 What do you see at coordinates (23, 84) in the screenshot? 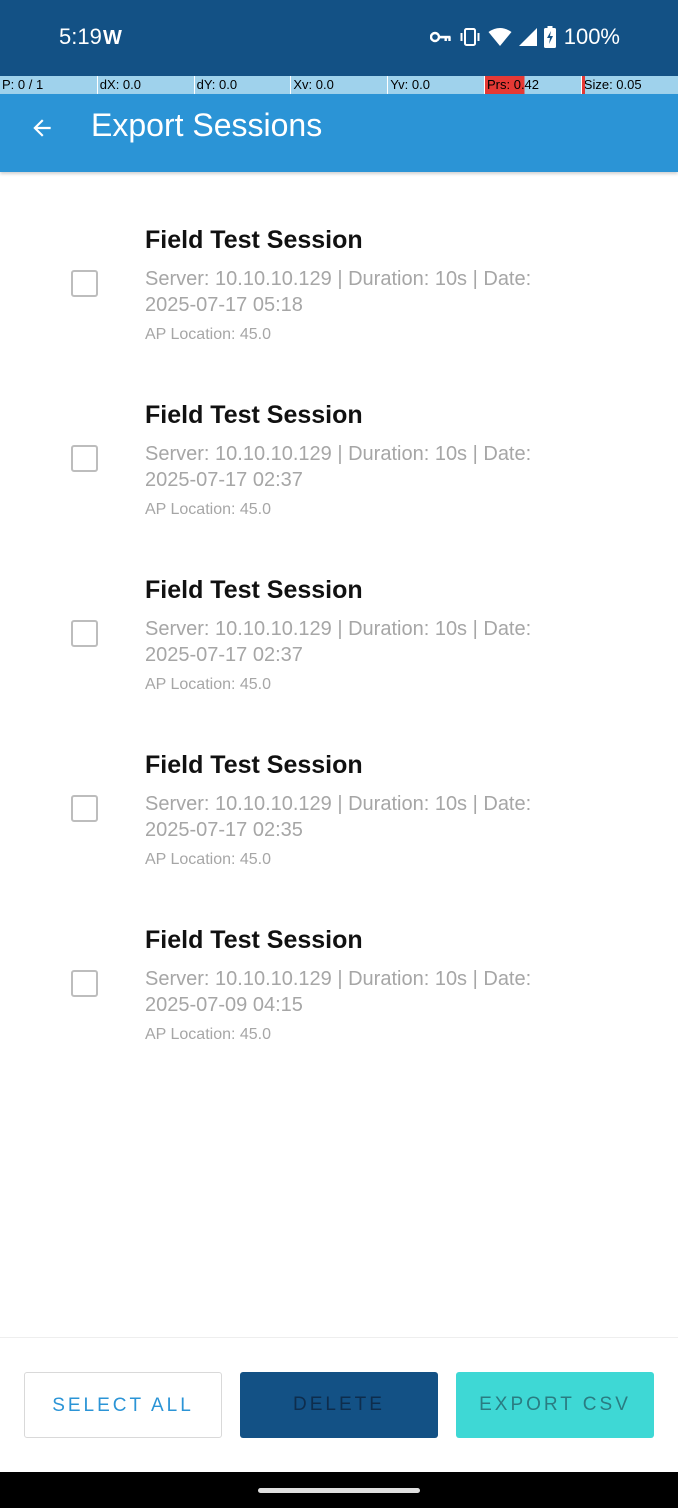
I see `debug-pointer-count: P: 0 / 1` at bounding box center [23, 84].